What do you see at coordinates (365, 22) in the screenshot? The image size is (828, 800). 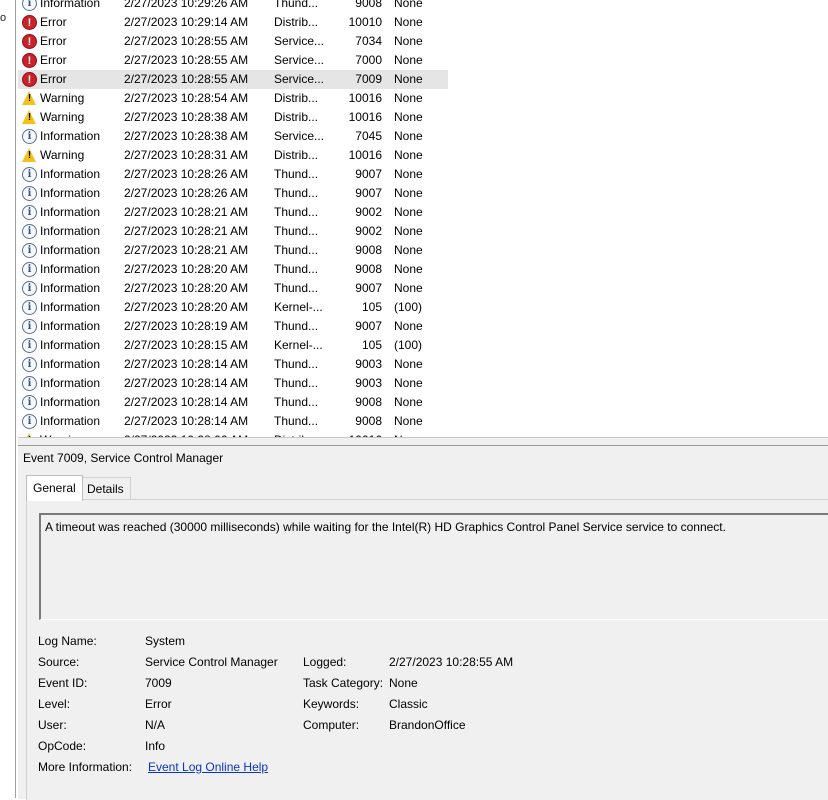 I see `event-id: 10010` at bounding box center [365, 22].